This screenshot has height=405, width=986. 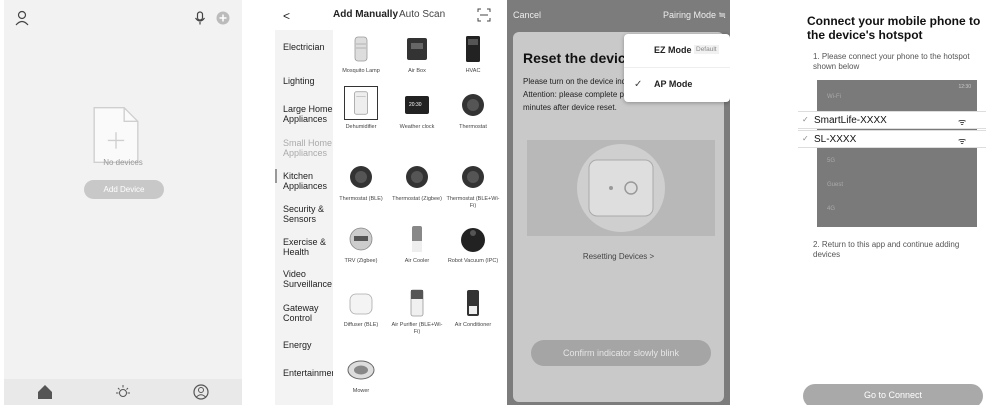 What do you see at coordinates (286, 16) in the screenshot?
I see `back-button: <` at bounding box center [286, 16].